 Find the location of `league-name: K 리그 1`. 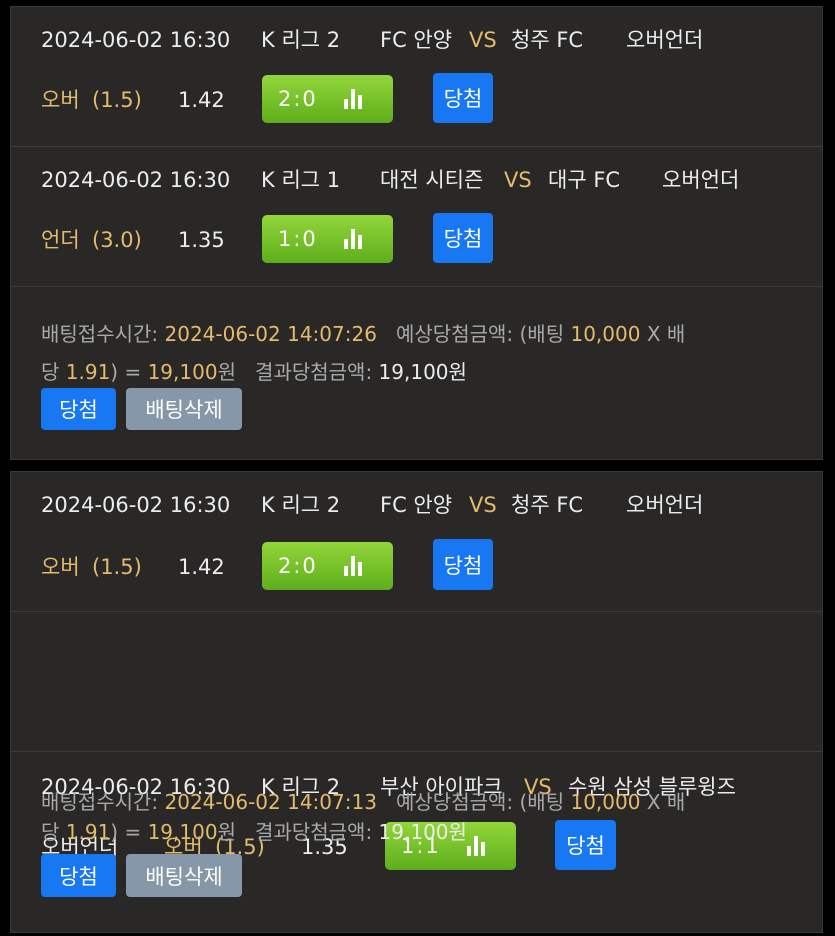

league-name: K 리그 1 is located at coordinates (301, 180).